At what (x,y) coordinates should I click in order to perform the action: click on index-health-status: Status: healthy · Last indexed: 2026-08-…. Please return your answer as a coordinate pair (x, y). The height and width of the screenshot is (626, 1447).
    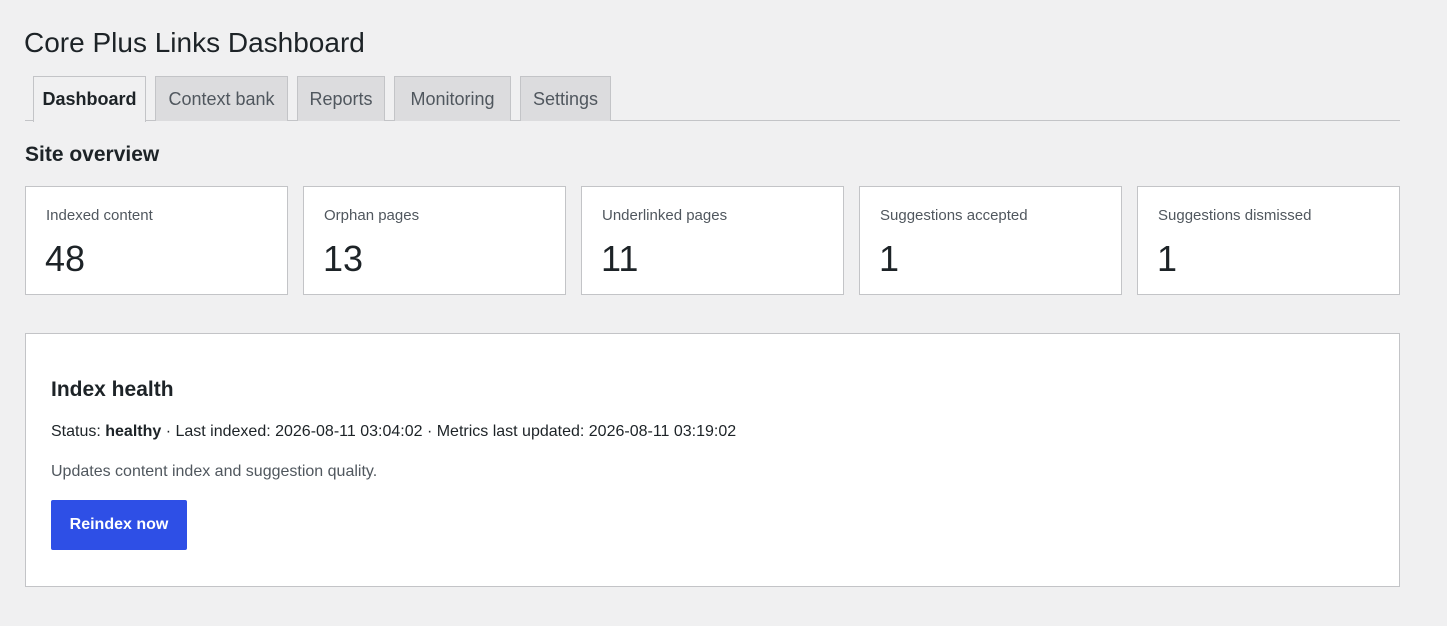
    Looking at the image, I should click on (393, 432).